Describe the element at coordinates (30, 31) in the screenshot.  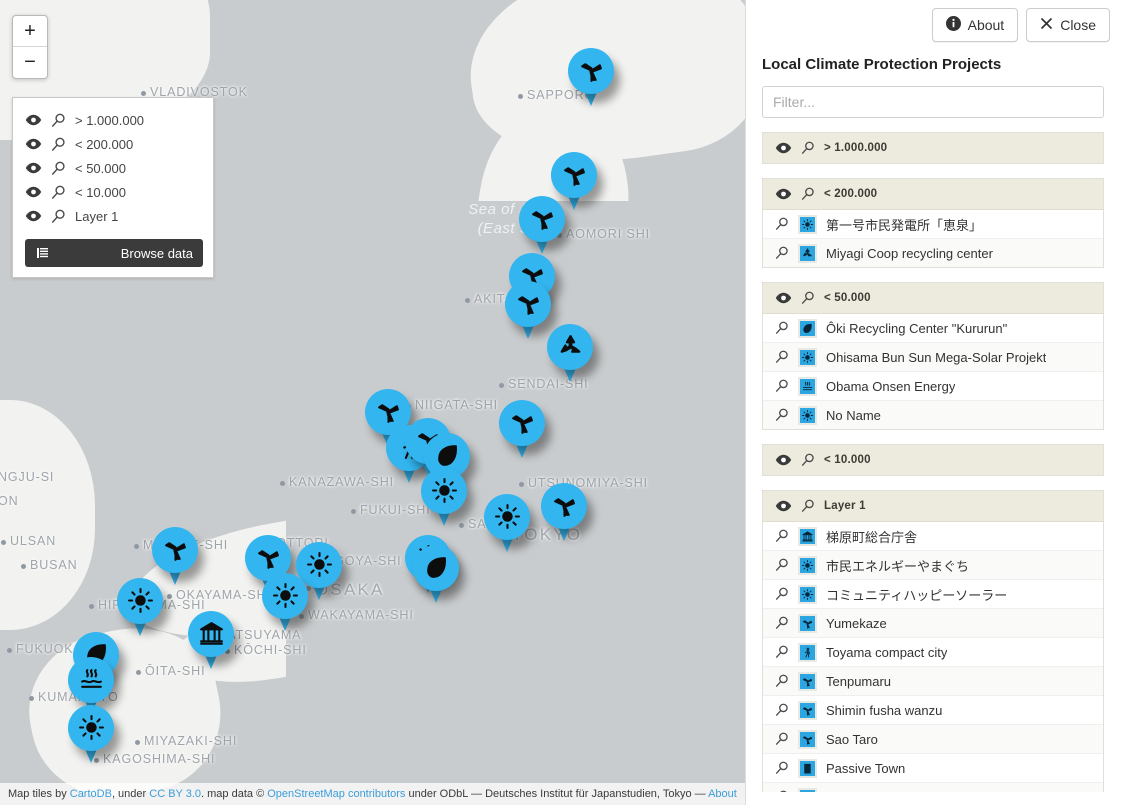
I see `zoom-in-button: +` at that location.